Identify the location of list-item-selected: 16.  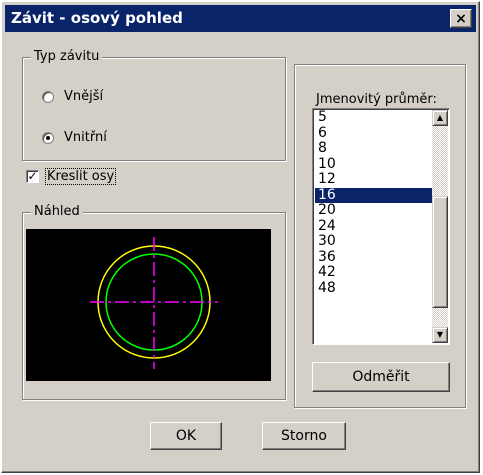
(374, 195).